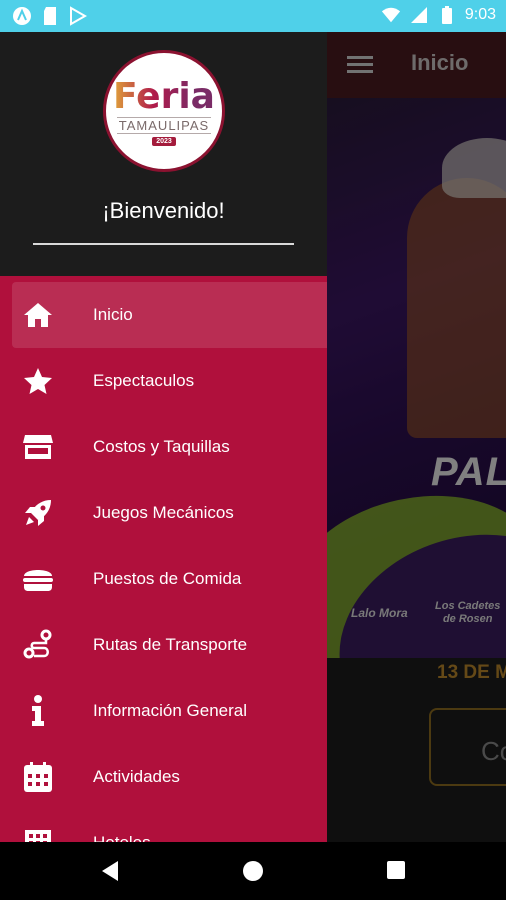  What do you see at coordinates (447, 15) in the screenshot?
I see `battery-icon` at bounding box center [447, 15].